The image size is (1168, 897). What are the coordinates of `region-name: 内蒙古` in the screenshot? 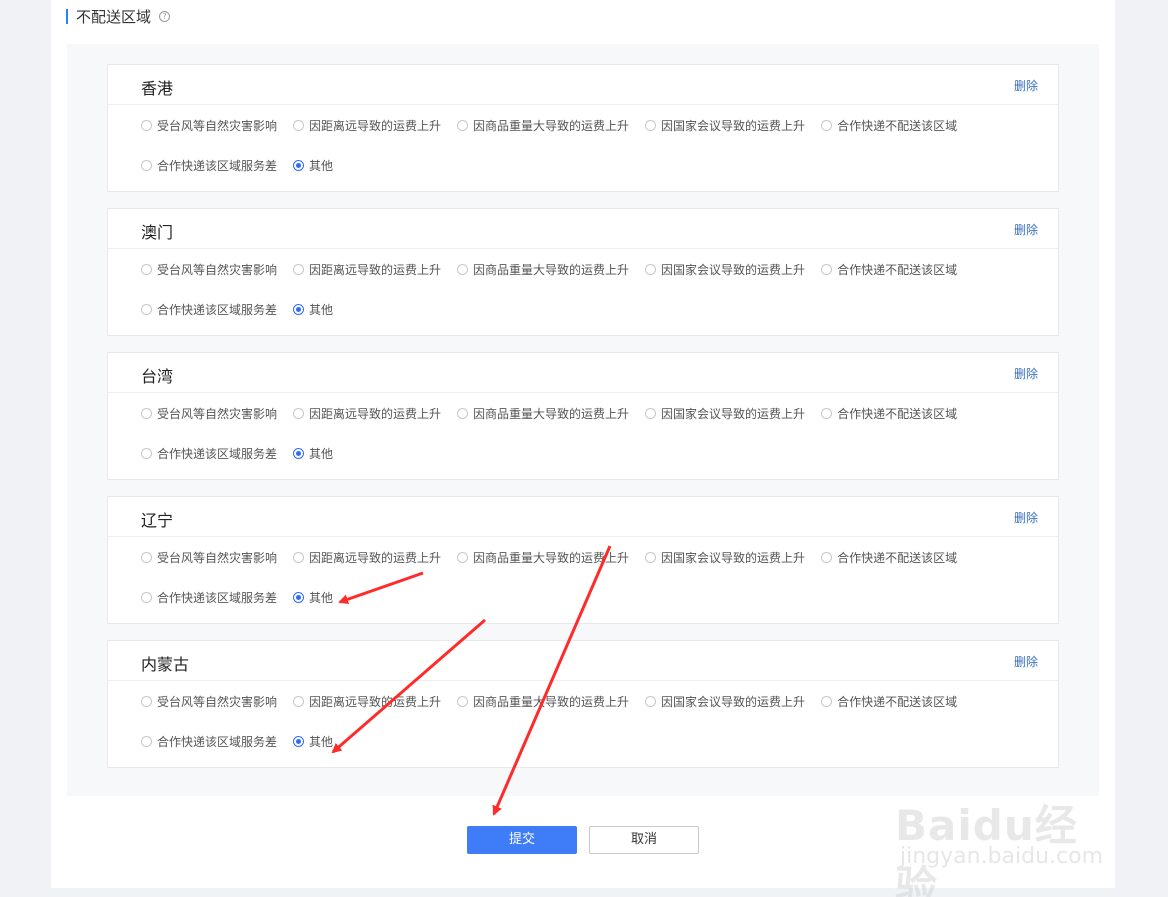 It's located at (165, 664).